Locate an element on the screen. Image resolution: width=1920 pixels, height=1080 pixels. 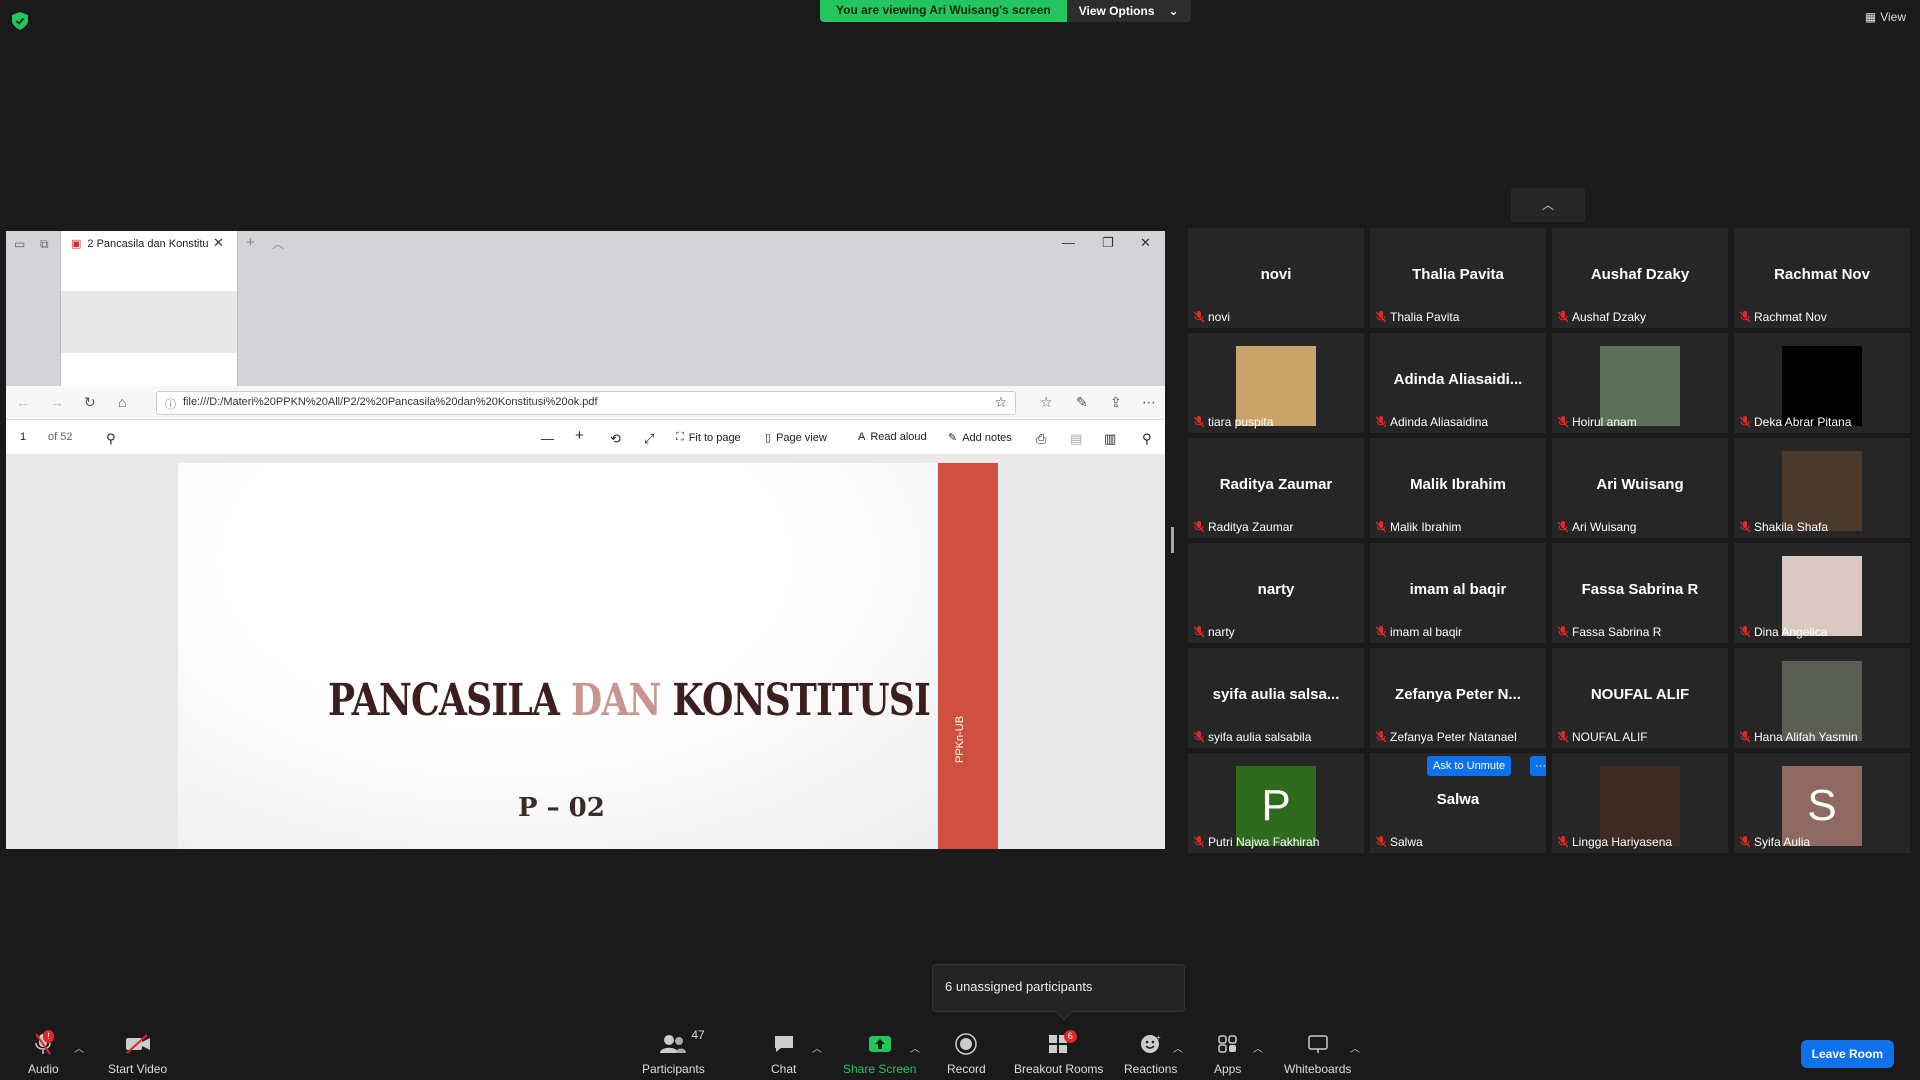
participant-tile: narty narty is located at coordinates (1276, 593).